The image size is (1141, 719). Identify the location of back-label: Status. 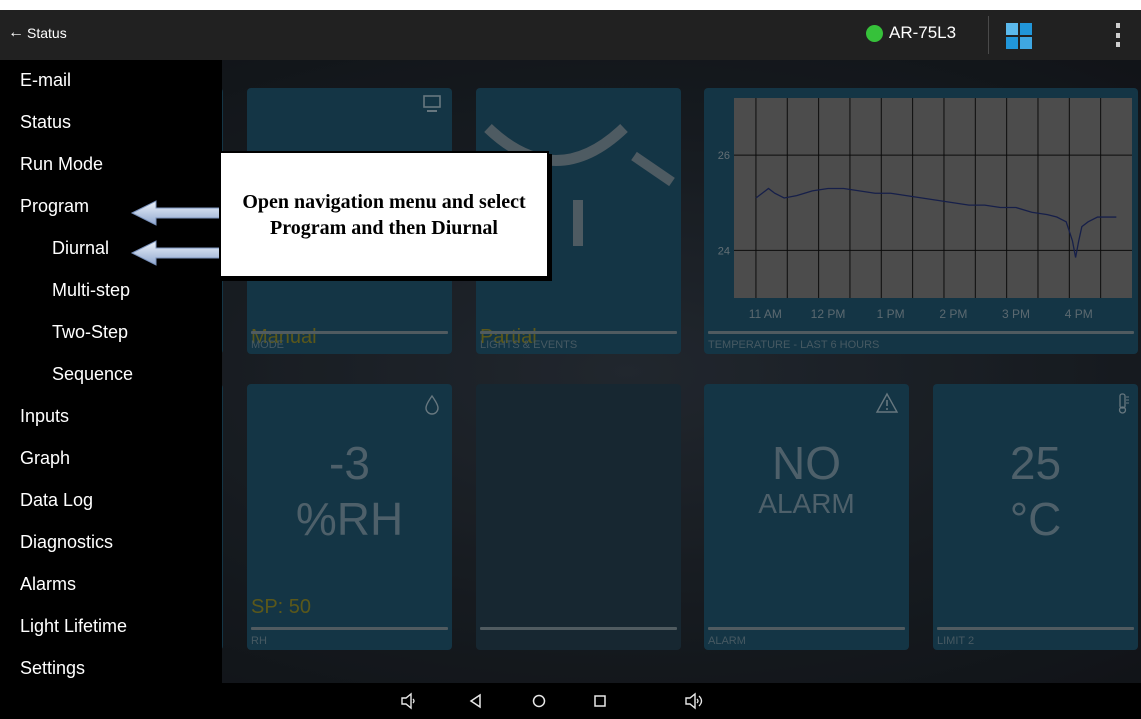
(47, 33).